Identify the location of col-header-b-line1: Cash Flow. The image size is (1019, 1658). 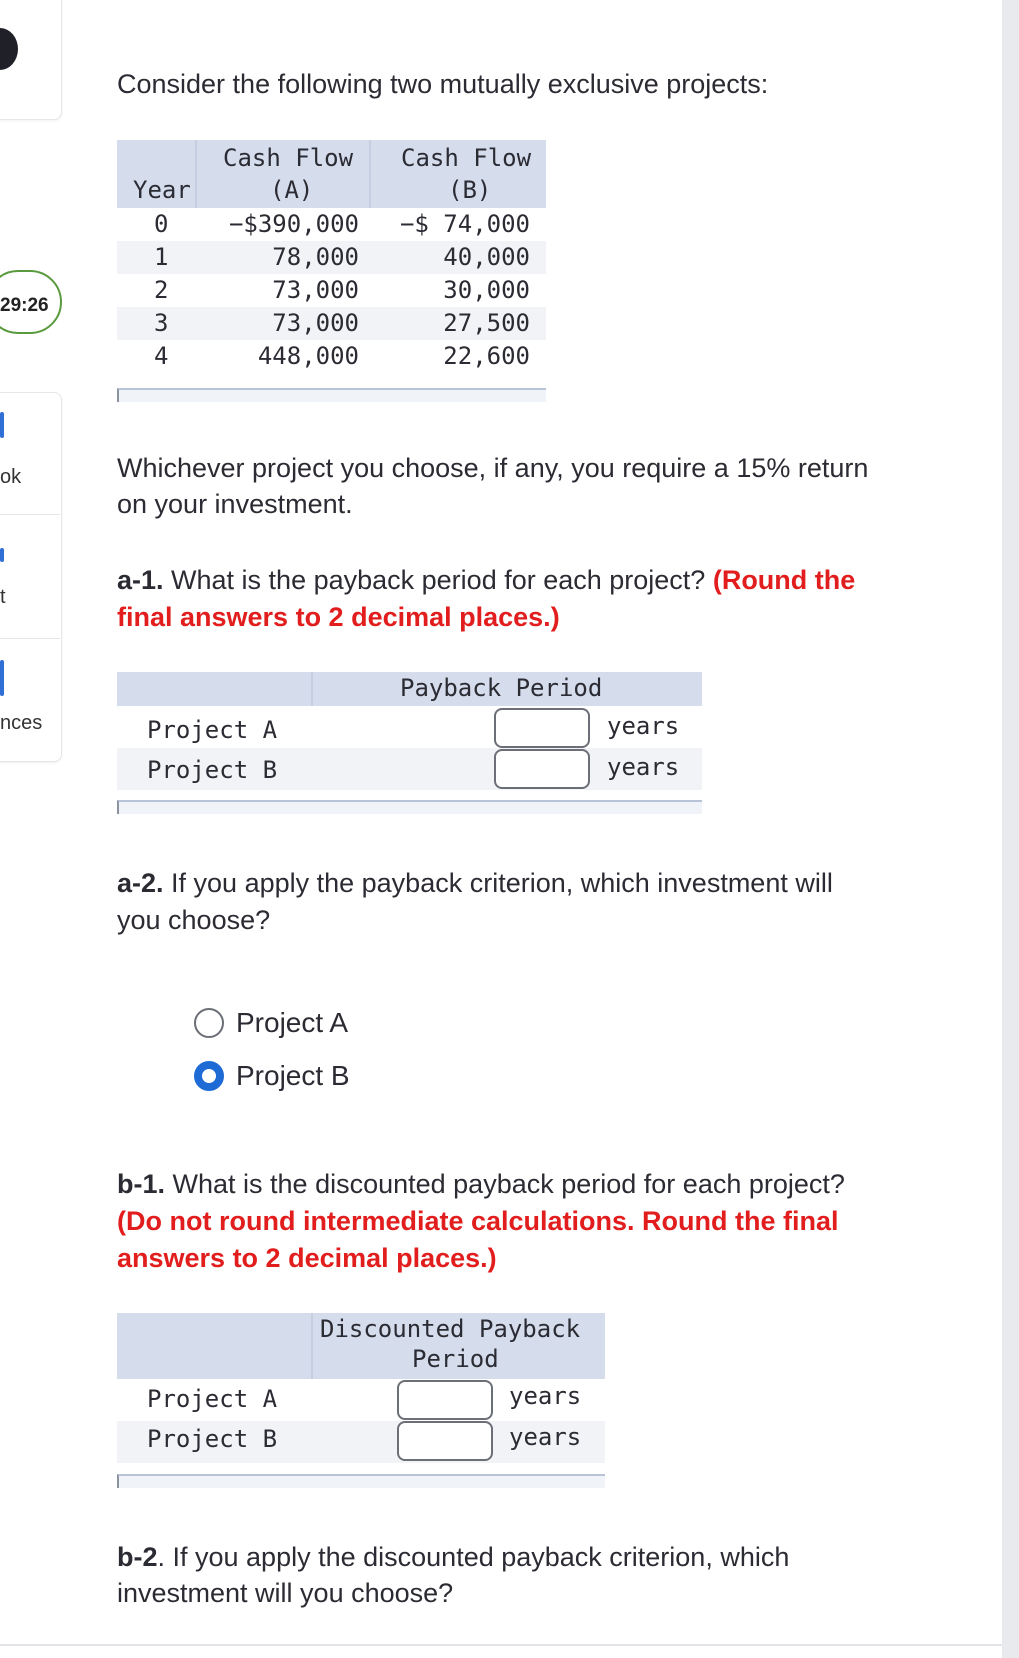
(466, 158).